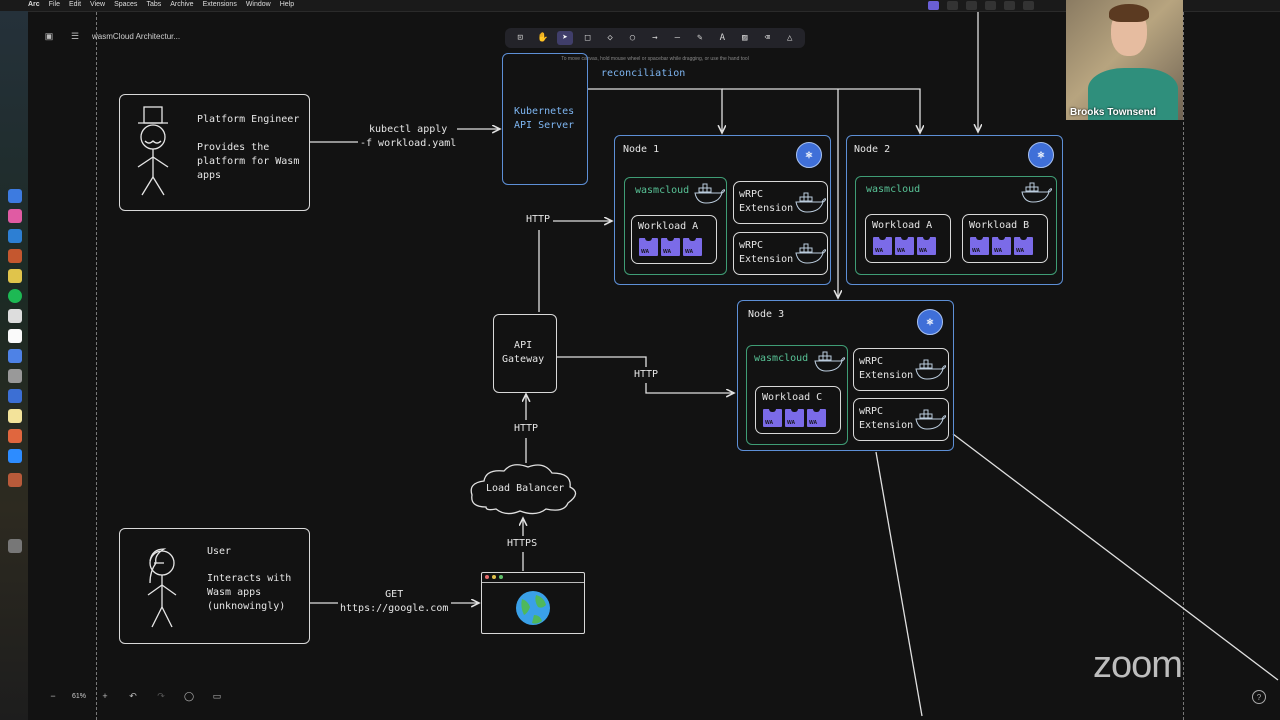 This screenshot has height=720, width=1280. I want to click on workload-c-box: Workload C WA WA WA, so click(798, 410).